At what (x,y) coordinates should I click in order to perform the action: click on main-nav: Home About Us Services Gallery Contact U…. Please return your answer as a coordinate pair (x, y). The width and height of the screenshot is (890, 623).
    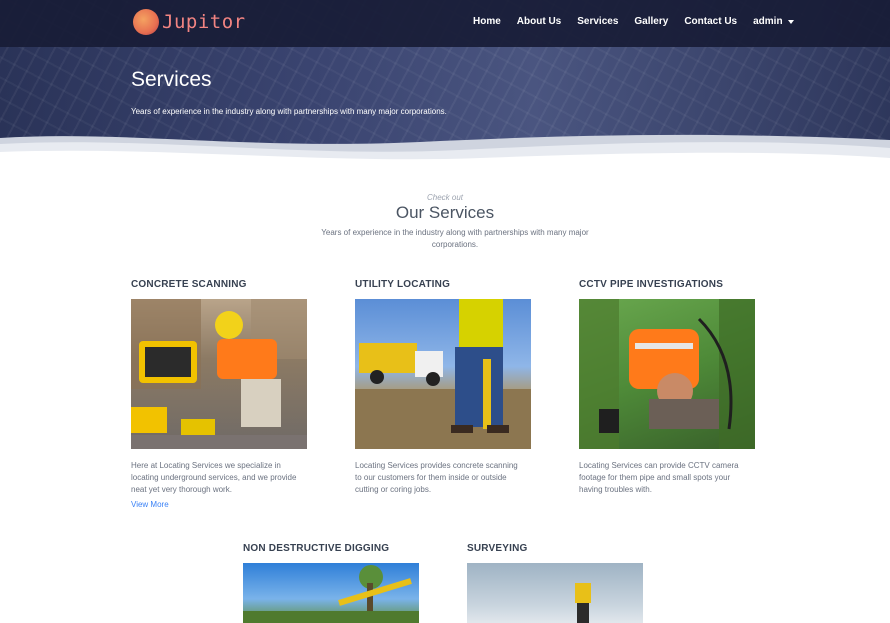
    Looking at the image, I should click on (641, 21).